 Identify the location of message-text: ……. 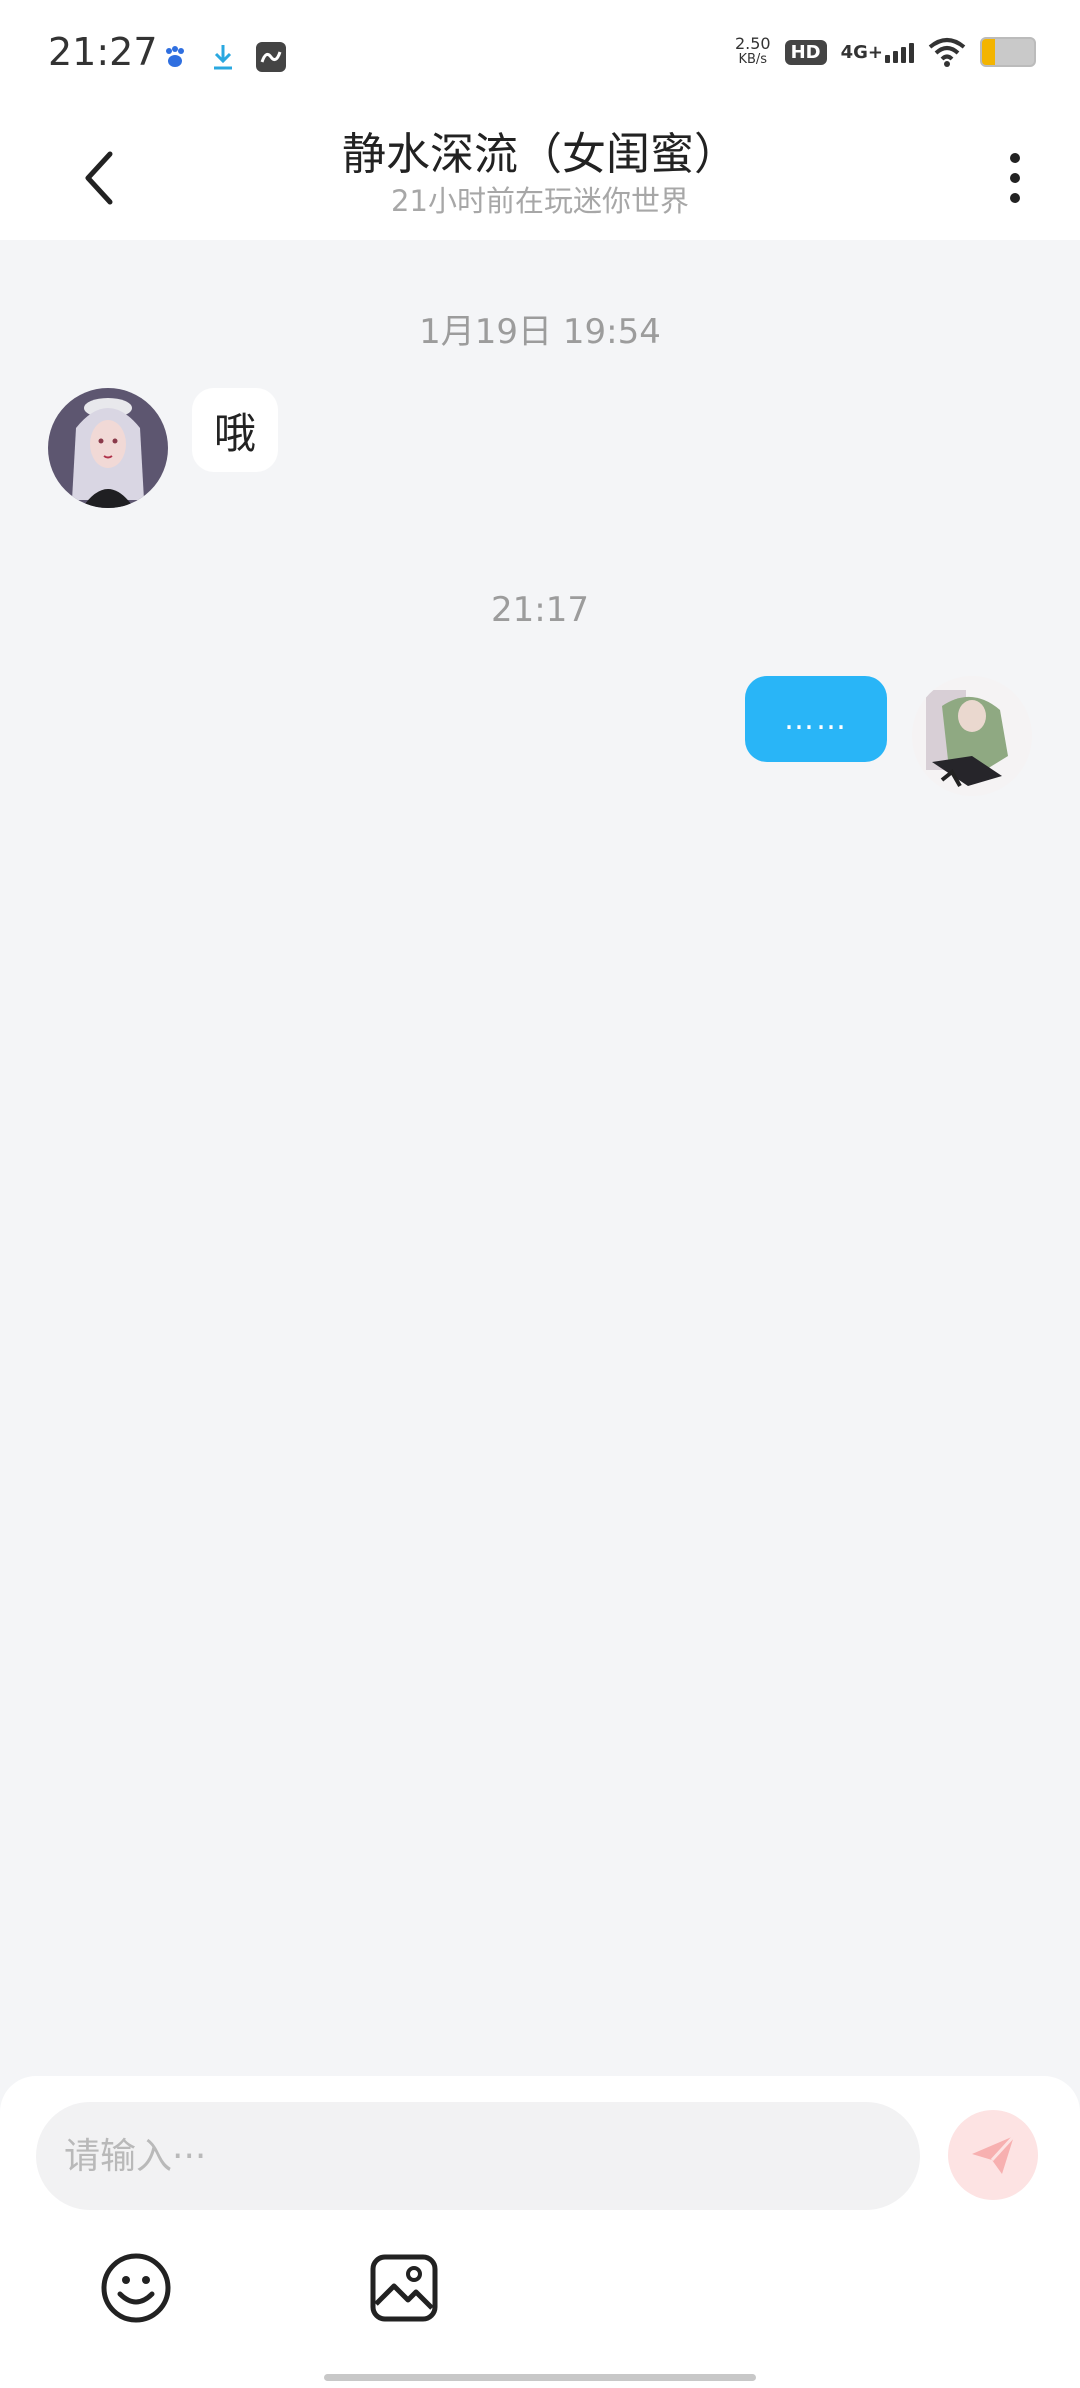
(816, 719).